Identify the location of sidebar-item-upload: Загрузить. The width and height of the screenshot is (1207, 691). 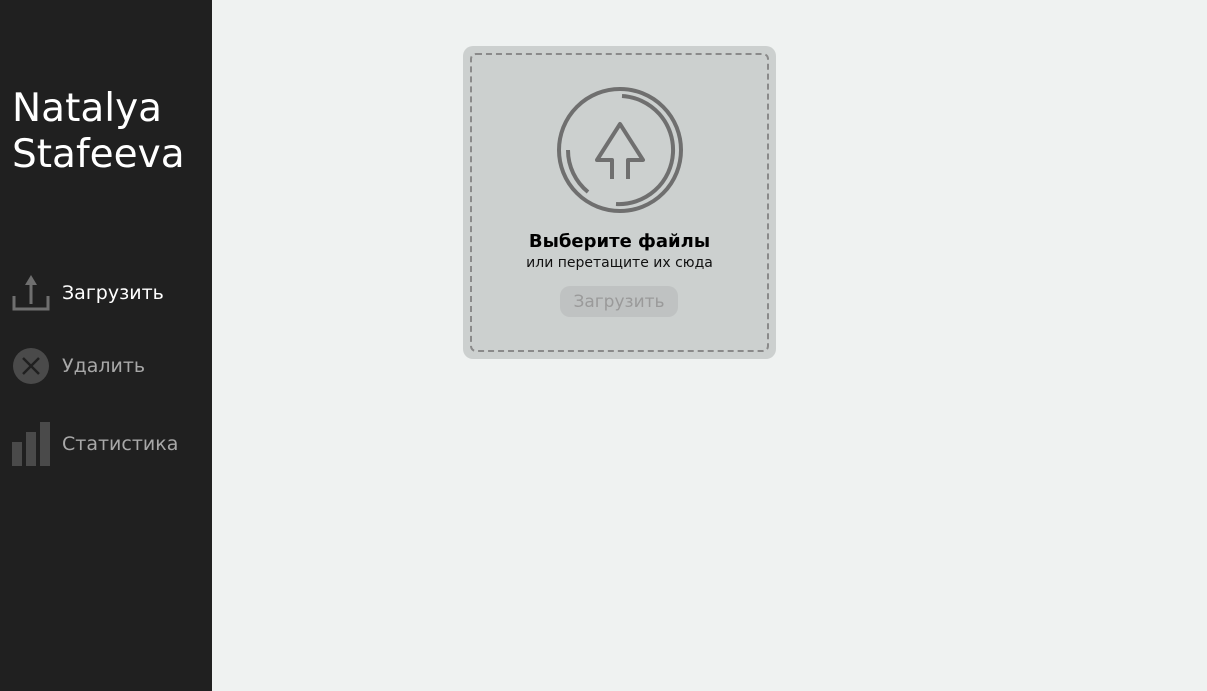
(88, 293).